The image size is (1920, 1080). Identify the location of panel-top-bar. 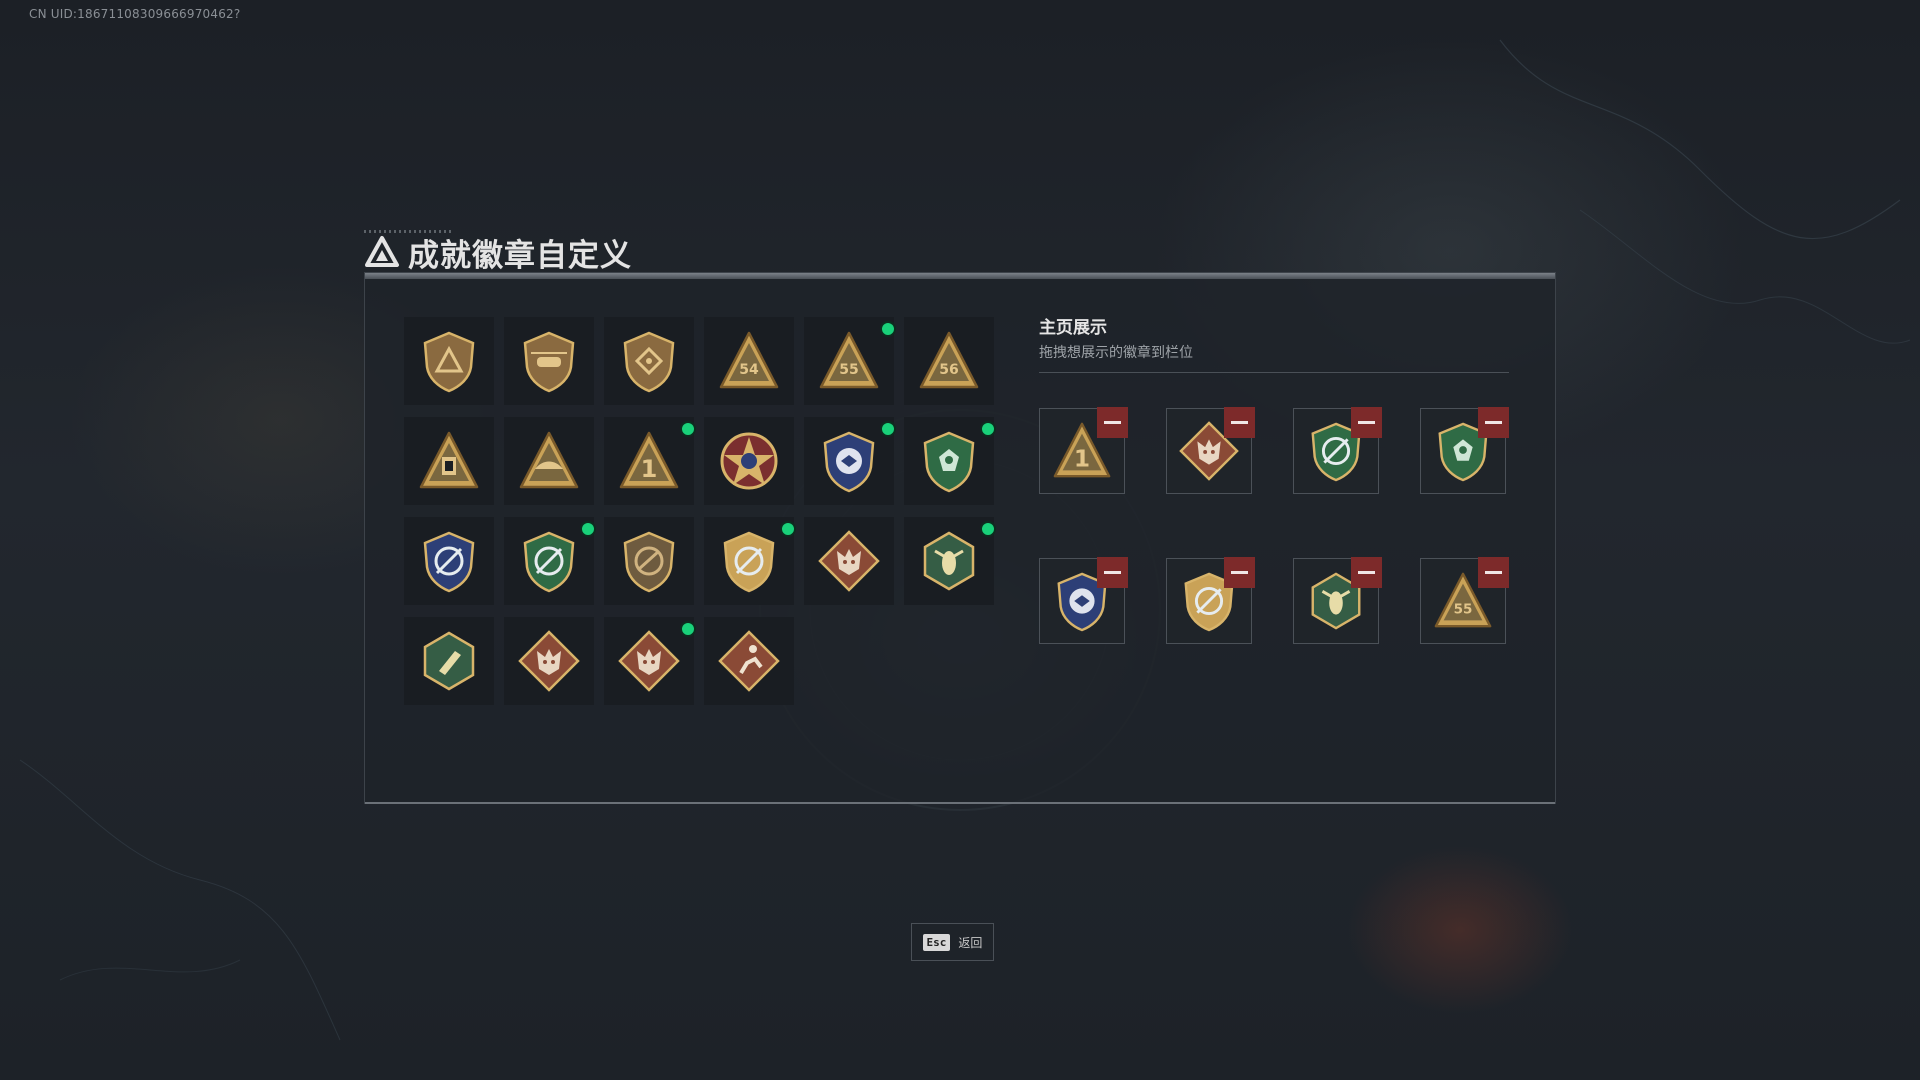
(960, 276).